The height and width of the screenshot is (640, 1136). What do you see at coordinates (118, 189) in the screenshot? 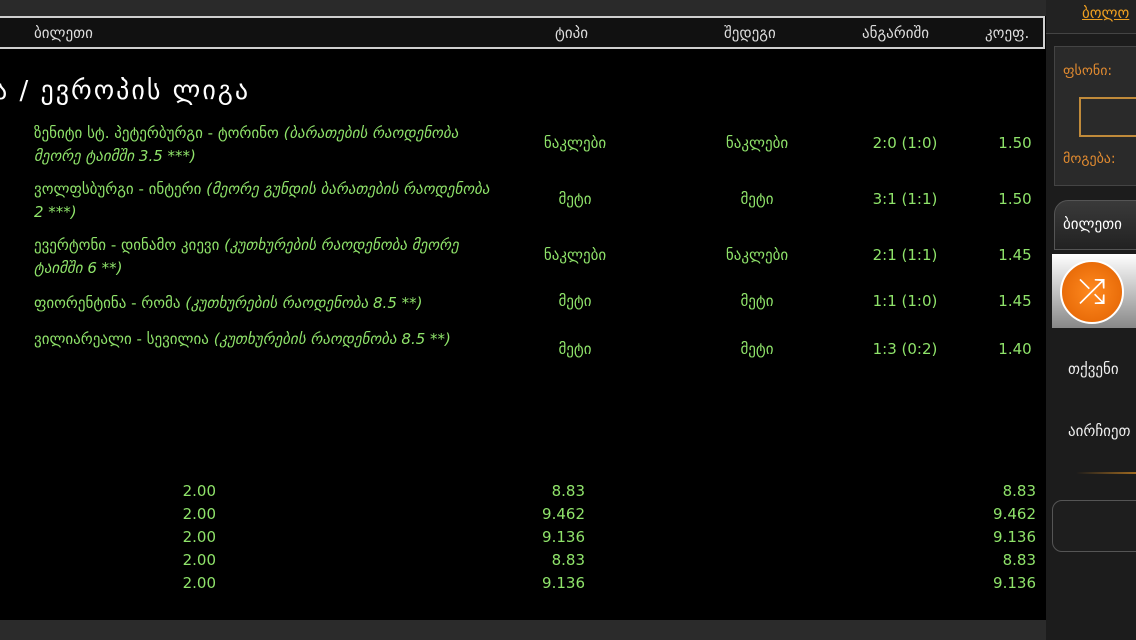
I see `event-teams: ვოლფსბურგი - ინტერი` at bounding box center [118, 189].